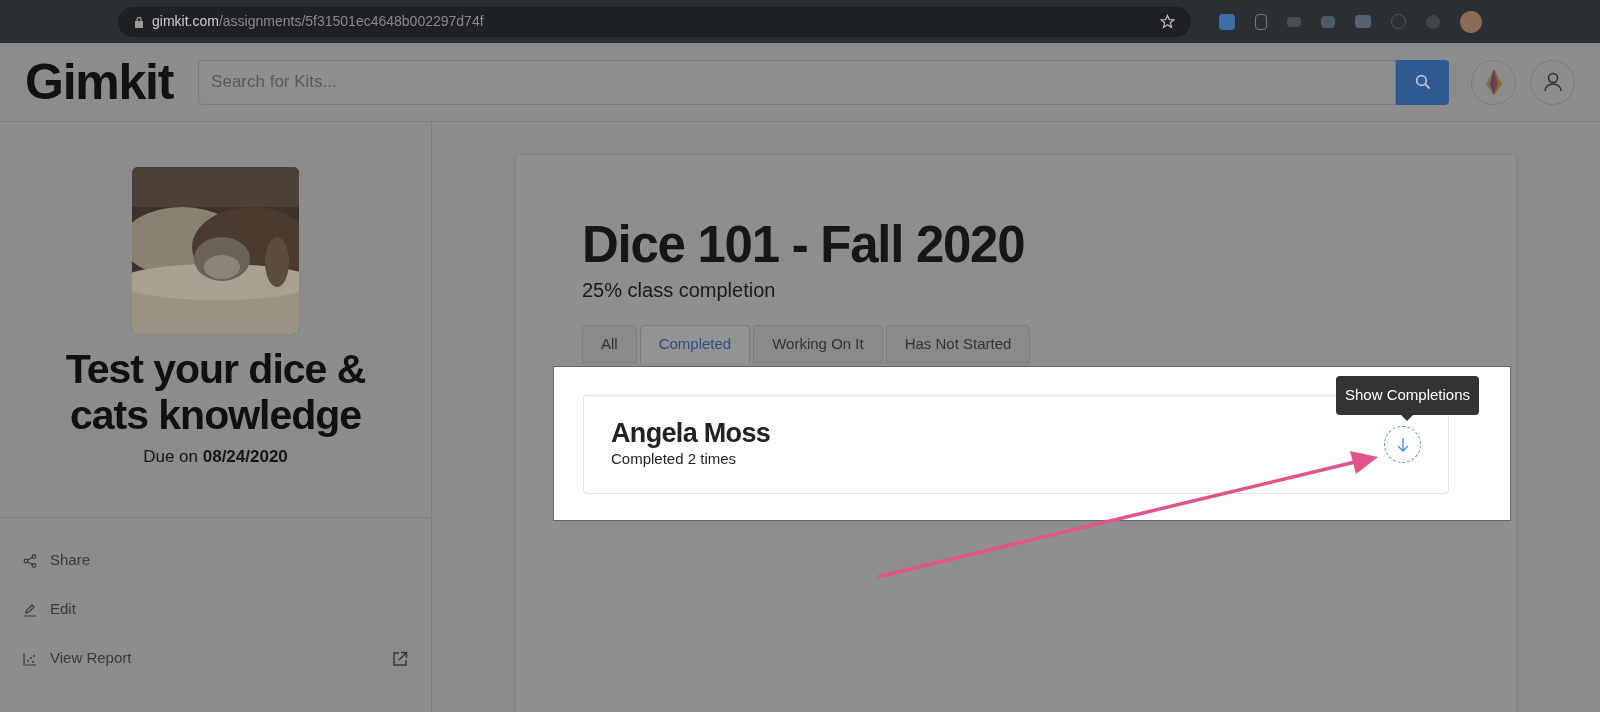 Image resolution: width=1600 pixels, height=712 pixels. I want to click on share-icon, so click(30, 560).